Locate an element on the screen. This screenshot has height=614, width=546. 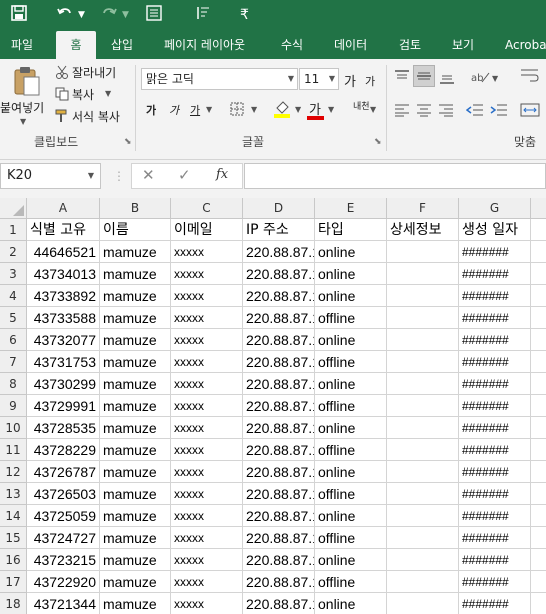
column-header-e: E is located at coordinates (351, 208).